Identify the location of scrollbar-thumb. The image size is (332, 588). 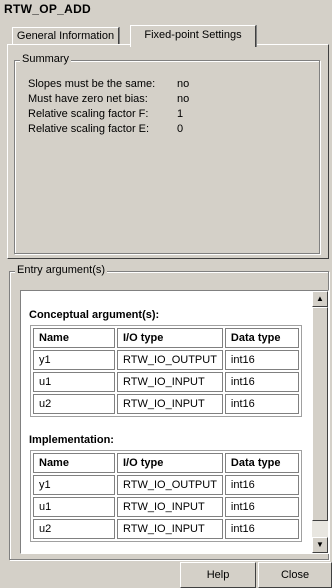
(320, 414).